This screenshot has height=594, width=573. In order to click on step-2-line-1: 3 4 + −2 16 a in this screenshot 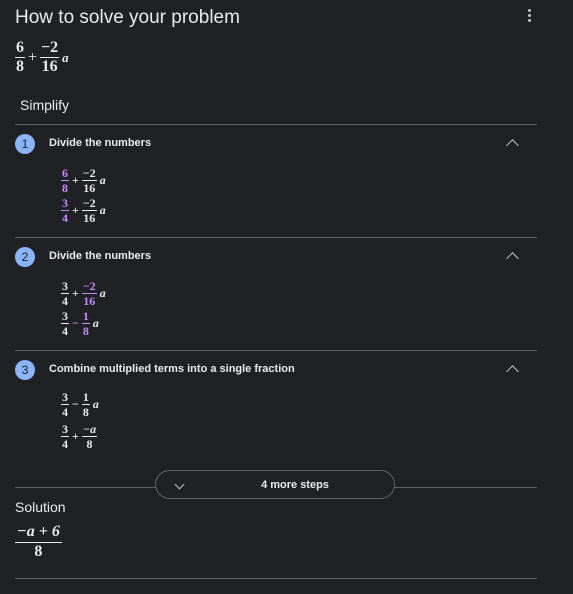, I will do `click(83, 293)`.